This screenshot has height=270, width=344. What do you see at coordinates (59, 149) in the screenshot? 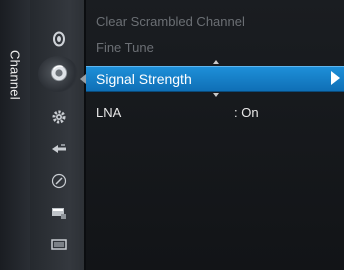
I see `input-icon` at bounding box center [59, 149].